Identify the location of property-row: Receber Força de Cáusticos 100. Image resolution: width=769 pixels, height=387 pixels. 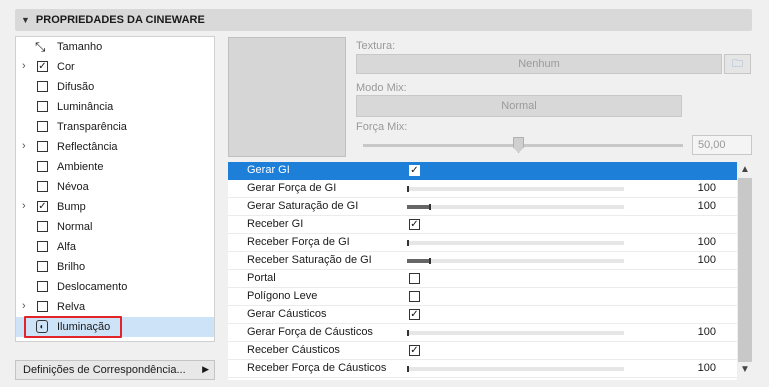
(482, 369).